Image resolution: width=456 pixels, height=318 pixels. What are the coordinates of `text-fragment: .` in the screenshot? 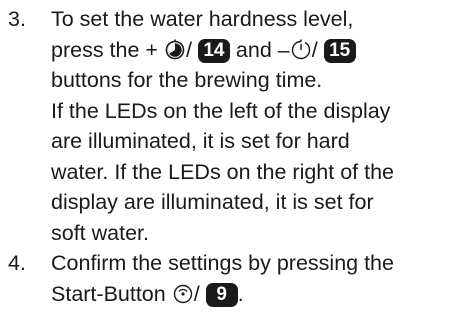 It's located at (240, 293).